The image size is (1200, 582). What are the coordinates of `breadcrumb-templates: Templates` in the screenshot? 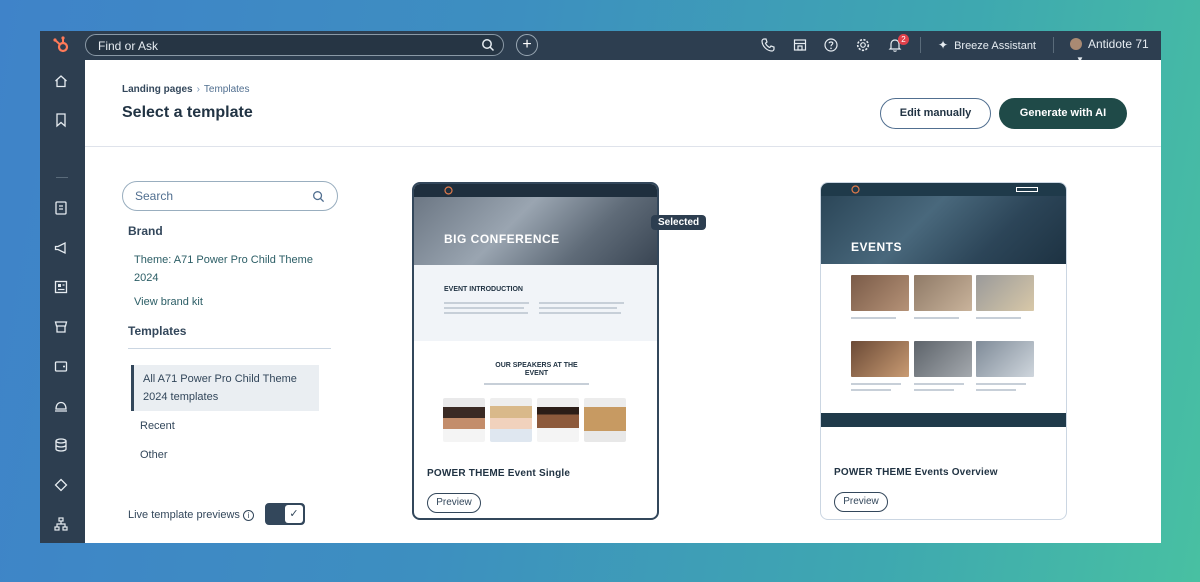 It's located at (226, 89).